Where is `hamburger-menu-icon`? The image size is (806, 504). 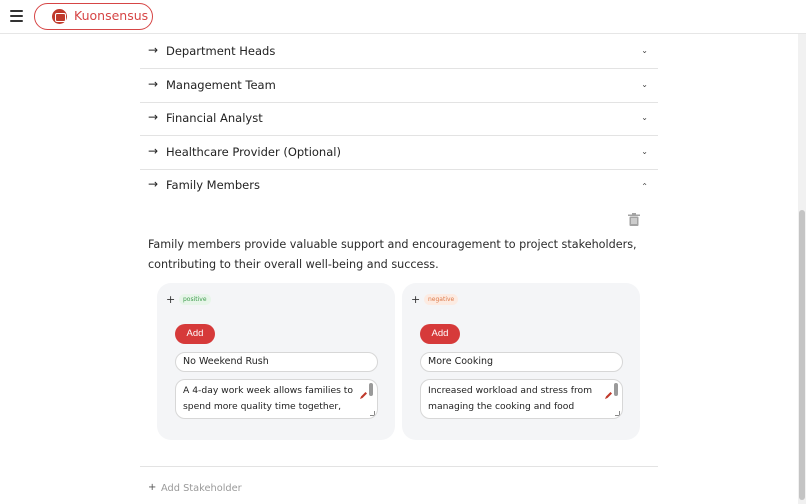 hamburger-menu-icon is located at coordinates (16, 16).